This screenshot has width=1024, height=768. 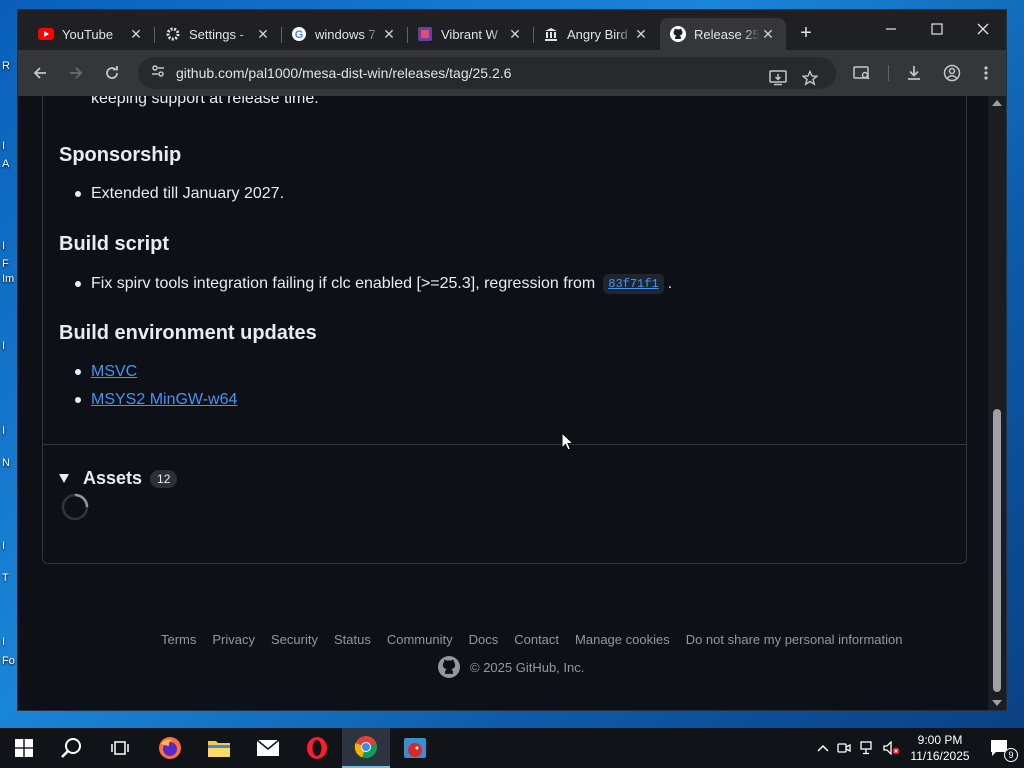 I want to click on search-button, so click(x=72, y=748).